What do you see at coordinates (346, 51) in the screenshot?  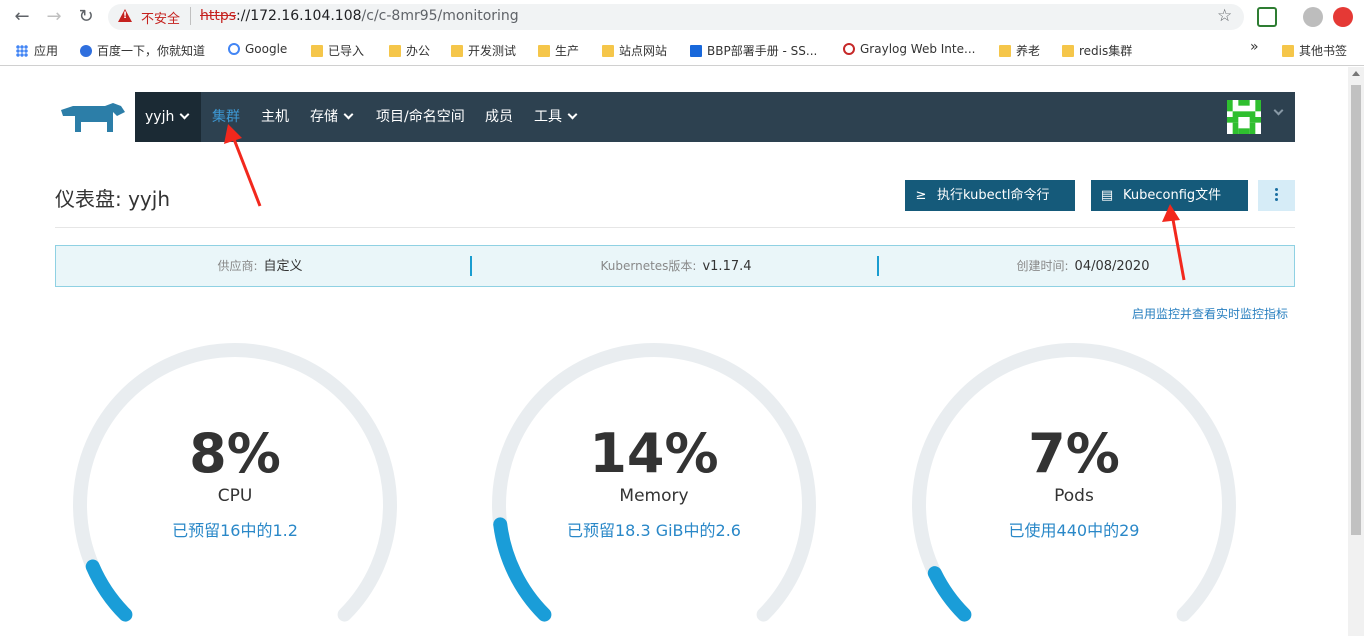 I see `bookmark-label: 已导入` at bounding box center [346, 51].